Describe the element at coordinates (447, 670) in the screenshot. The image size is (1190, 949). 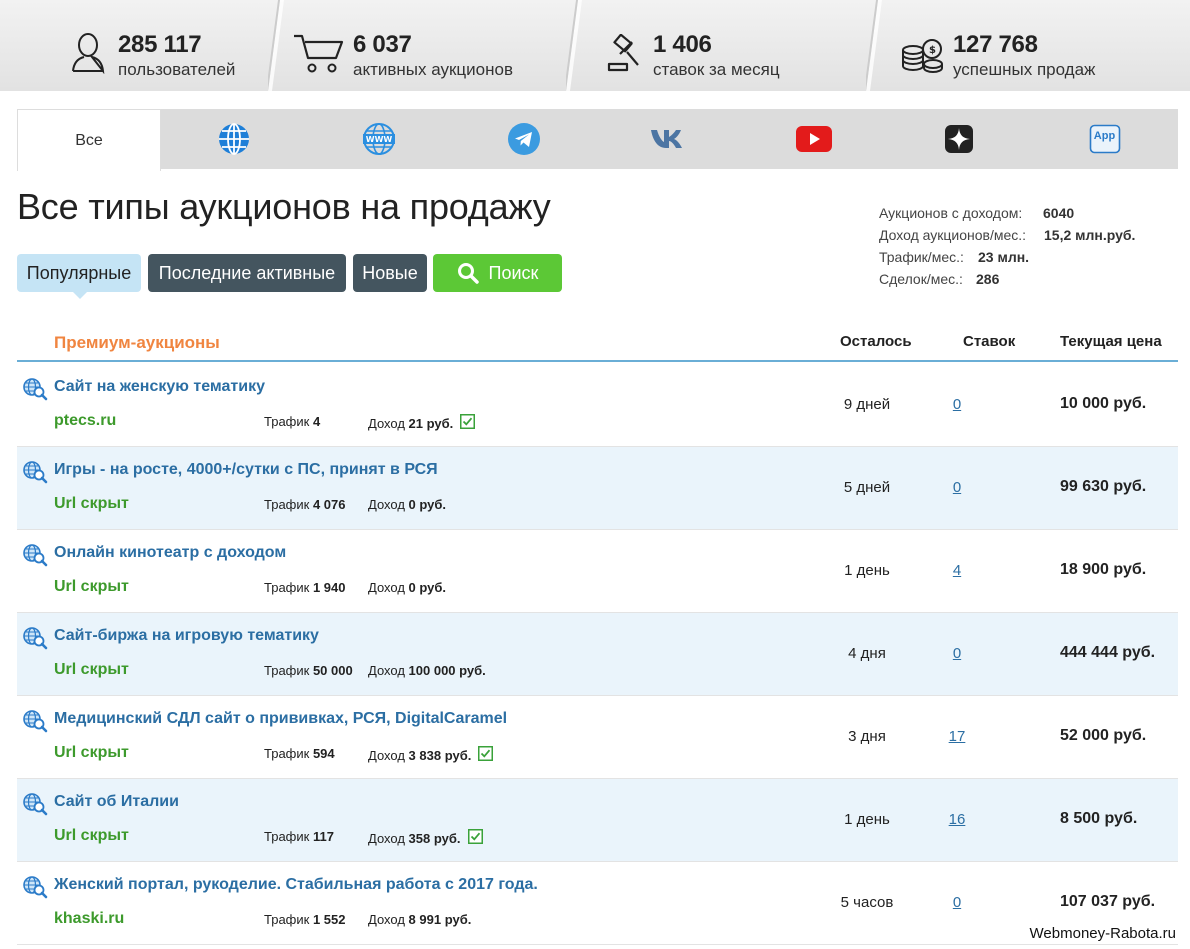
I see `income-value: 100 000 руб.` at that location.